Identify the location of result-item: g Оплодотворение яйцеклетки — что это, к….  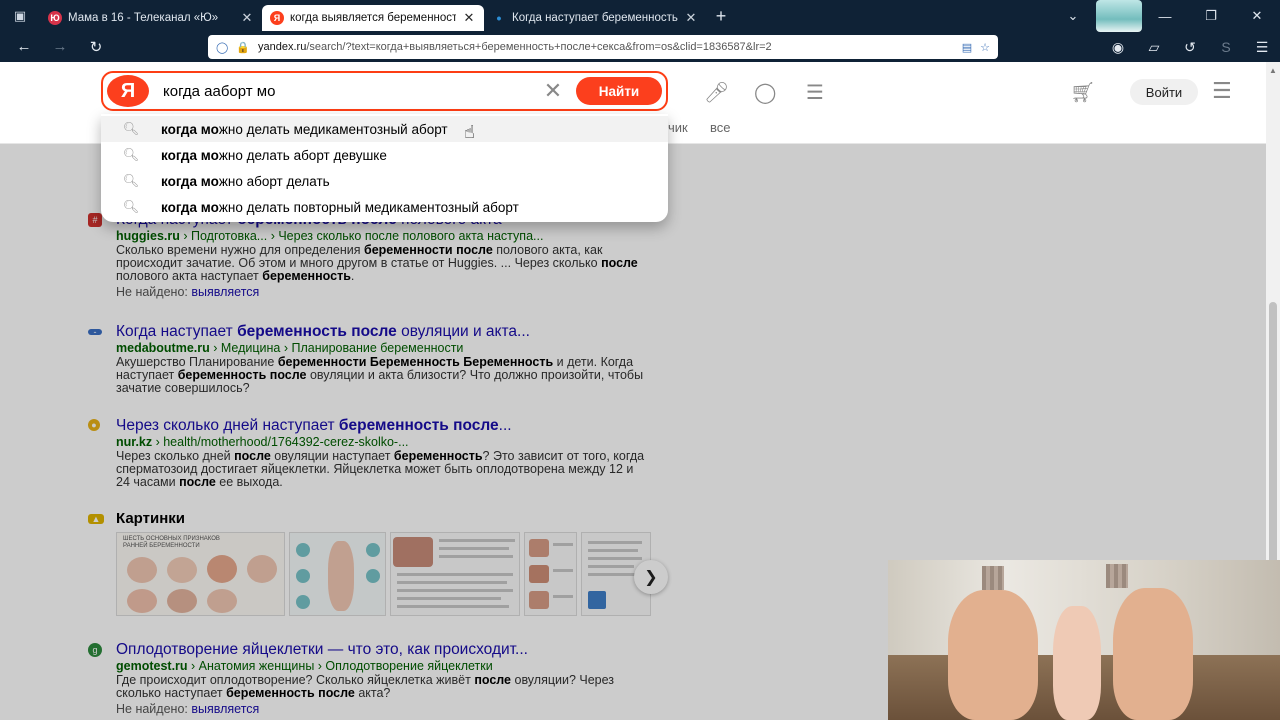
(373, 678).